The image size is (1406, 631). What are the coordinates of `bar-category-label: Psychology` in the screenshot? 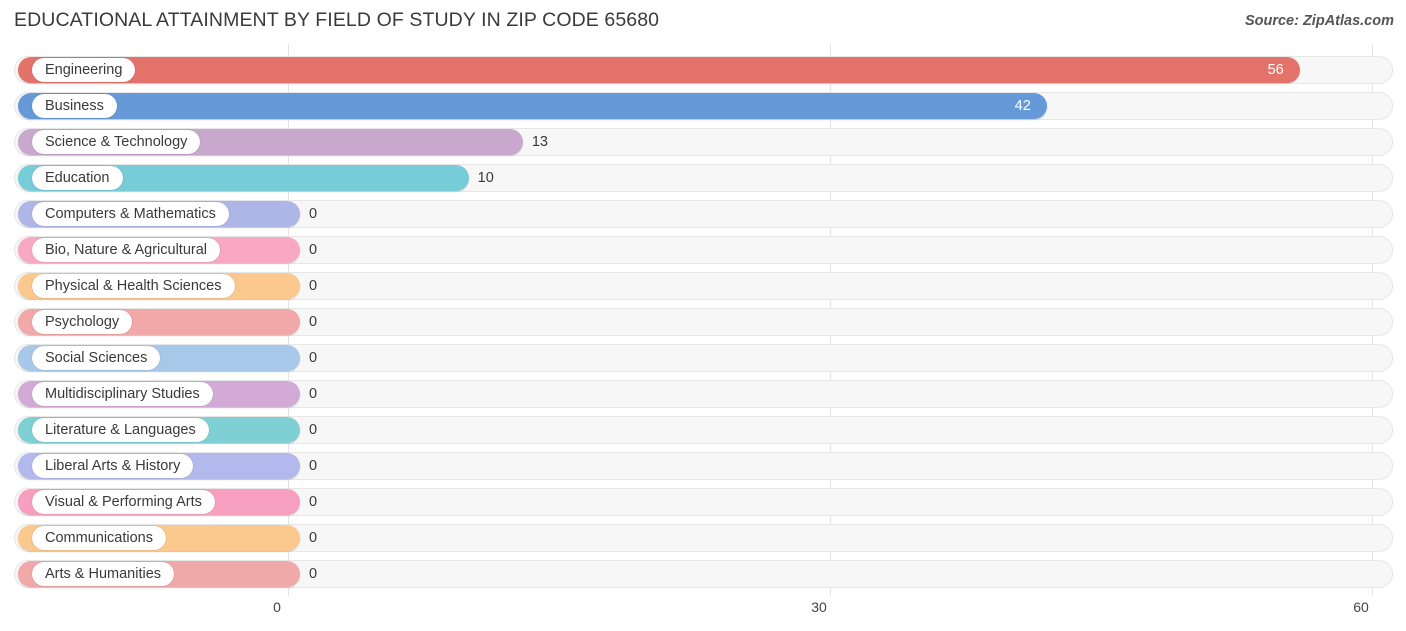 It's located at (82, 322).